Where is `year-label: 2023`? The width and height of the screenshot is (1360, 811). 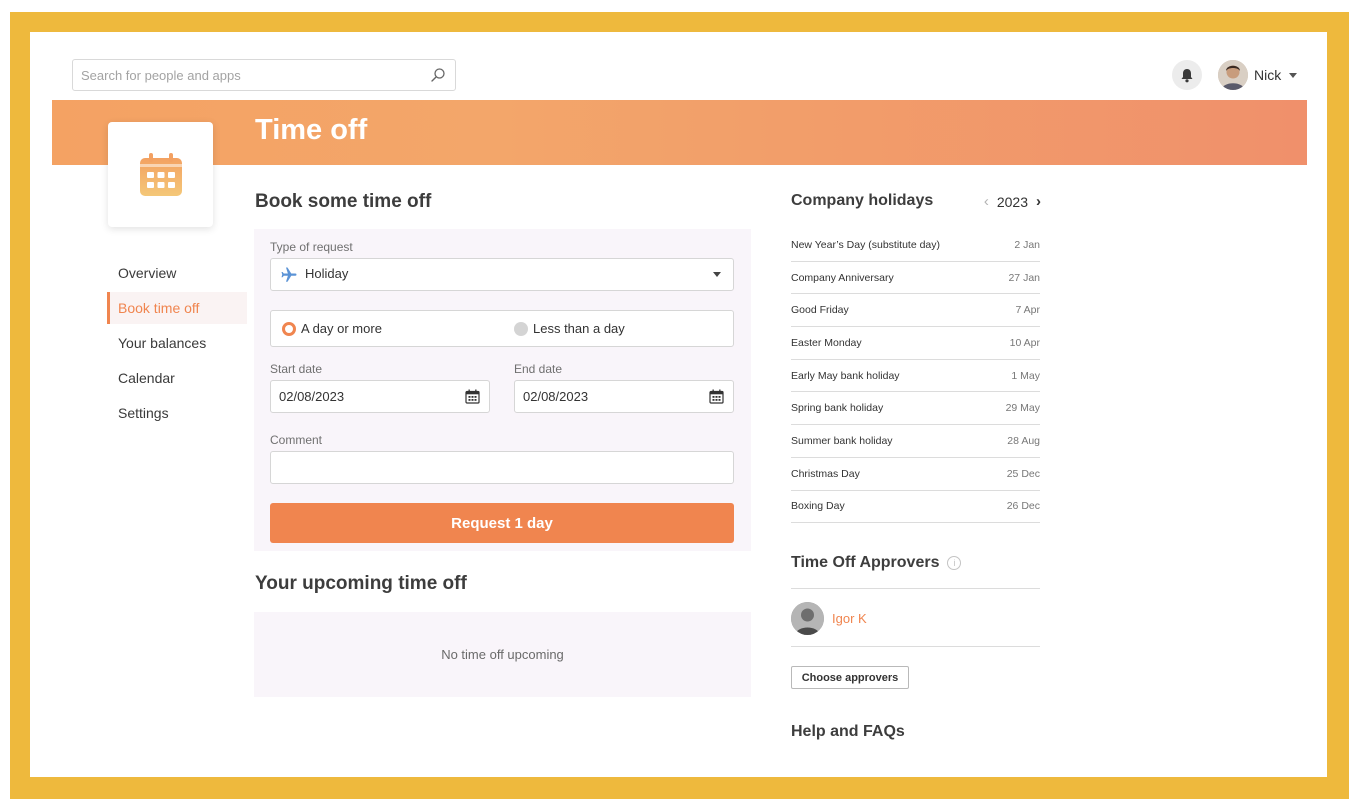 year-label: 2023 is located at coordinates (1012, 201).